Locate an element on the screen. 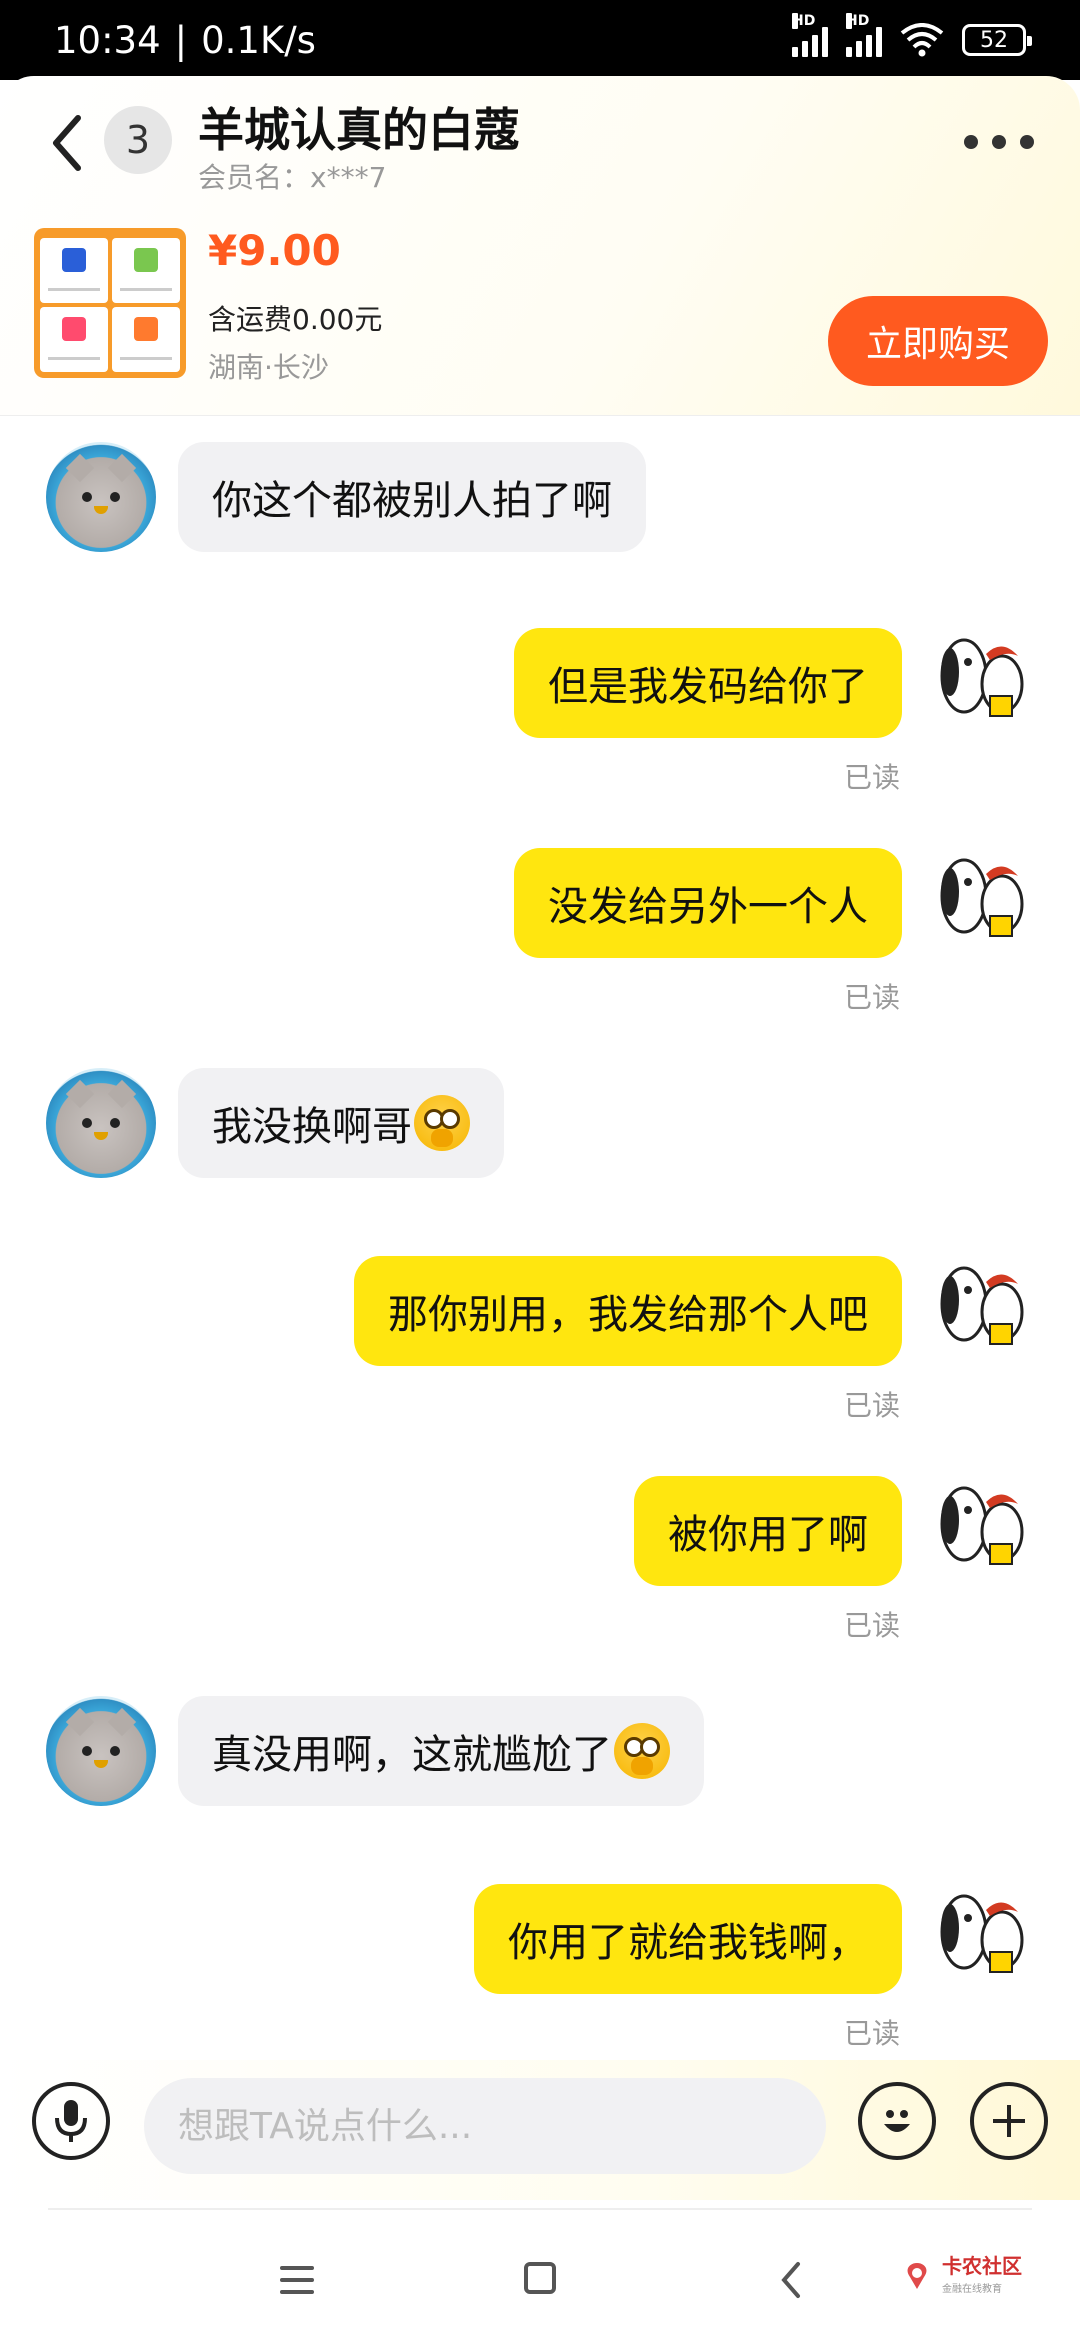  watermark-title: 卡农社区 is located at coordinates (982, 2266).